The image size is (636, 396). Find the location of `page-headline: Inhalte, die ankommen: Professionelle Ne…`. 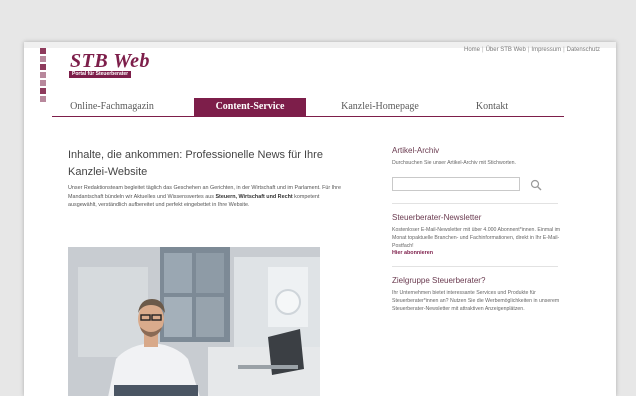

page-headline: Inhalte, die ankommen: Professionelle Ne… is located at coordinates (195, 163).